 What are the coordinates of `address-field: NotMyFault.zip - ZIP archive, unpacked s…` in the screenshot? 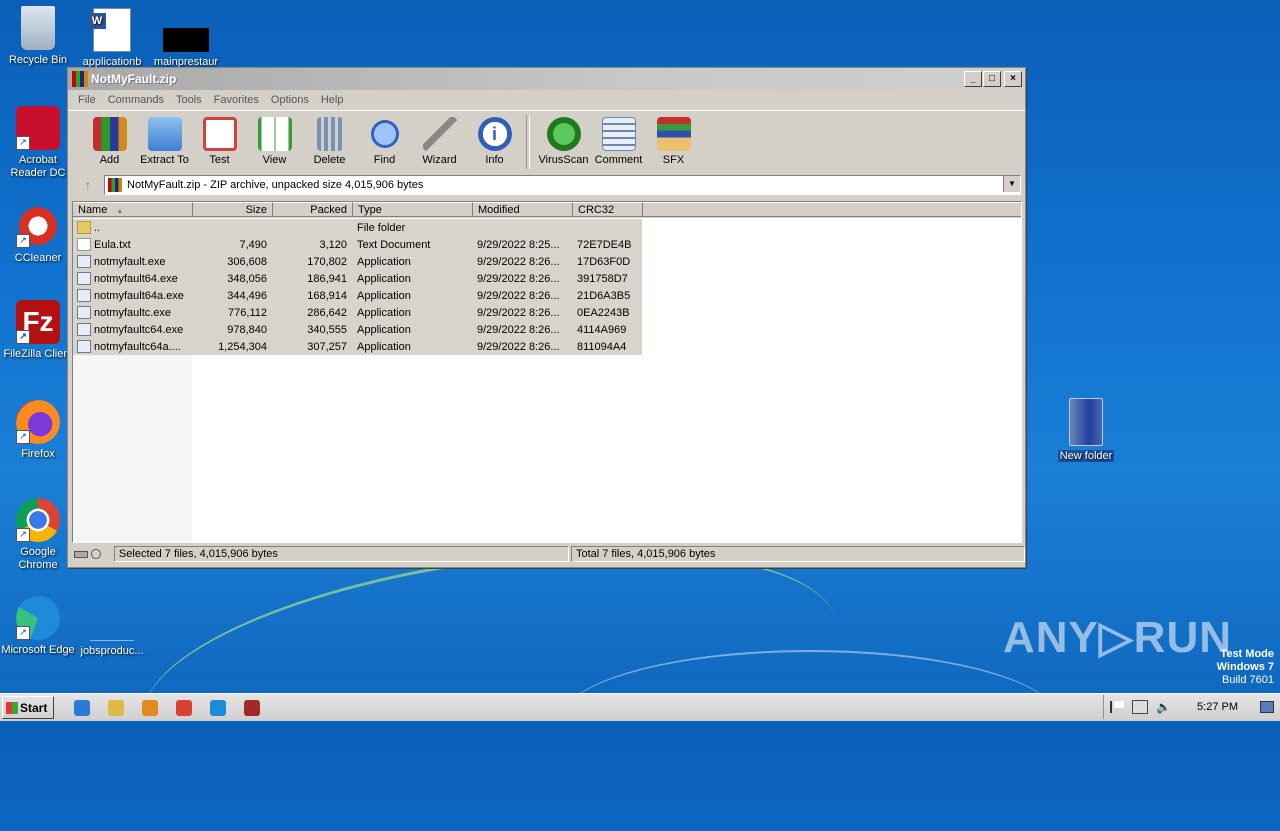 It's located at (562, 185).